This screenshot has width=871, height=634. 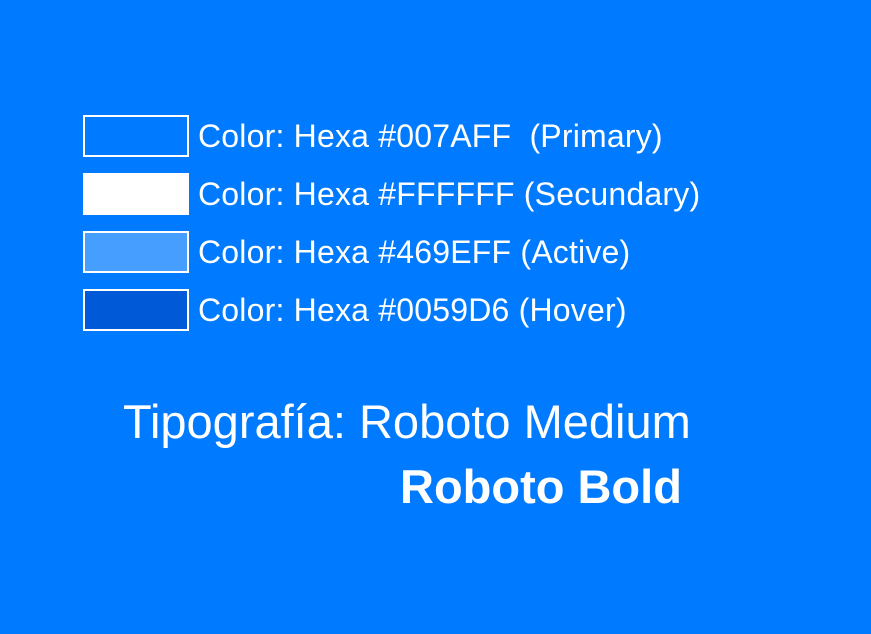 I want to click on color-swatch-hover, so click(x=136, y=310).